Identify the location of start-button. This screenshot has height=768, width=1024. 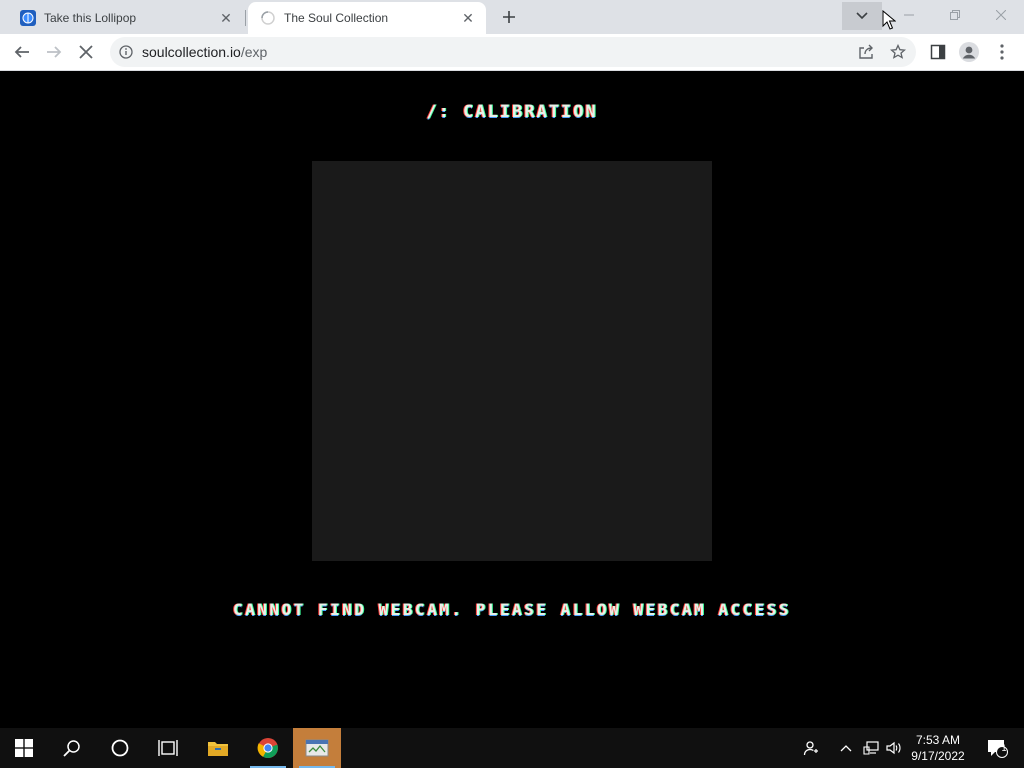
(24, 748).